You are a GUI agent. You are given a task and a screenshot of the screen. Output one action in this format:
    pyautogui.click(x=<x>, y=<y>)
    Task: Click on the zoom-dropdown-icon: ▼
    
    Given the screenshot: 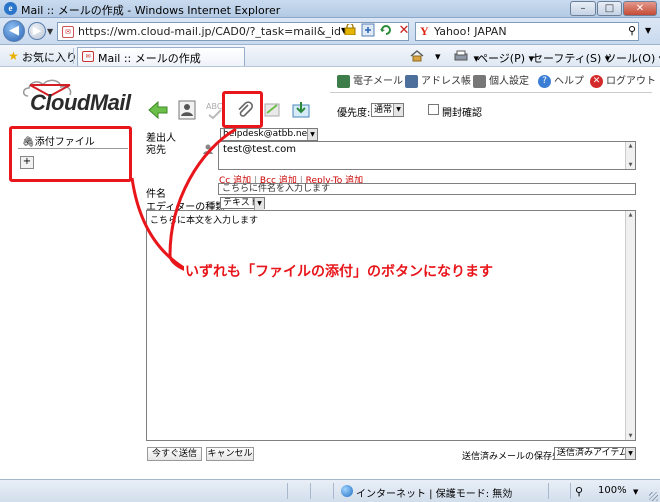 What is the action you would take?
    pyautogui.click(x=635, y=492)
    